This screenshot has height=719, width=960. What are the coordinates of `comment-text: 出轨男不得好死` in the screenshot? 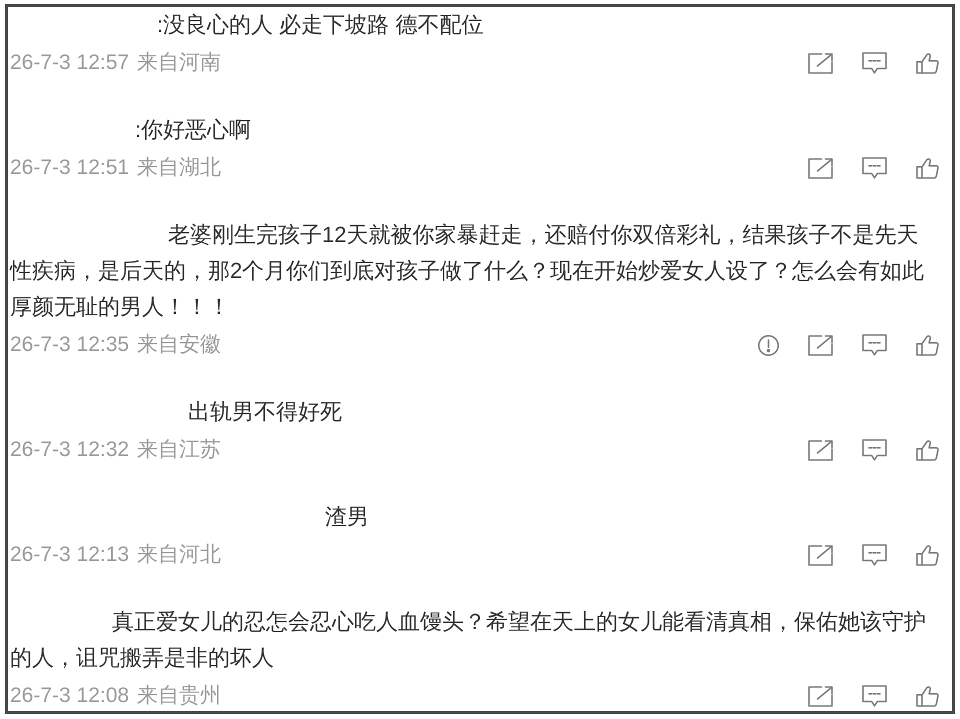 It's located at (265, 411).